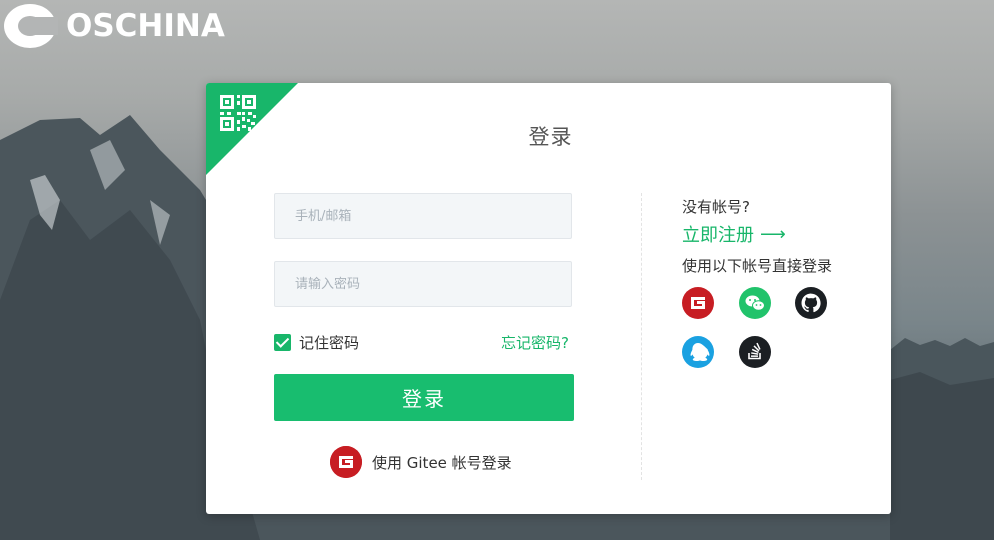  Describe the element at coordinates (698, 303) in the screenshot. I see `gitee-social-icon` at that location.